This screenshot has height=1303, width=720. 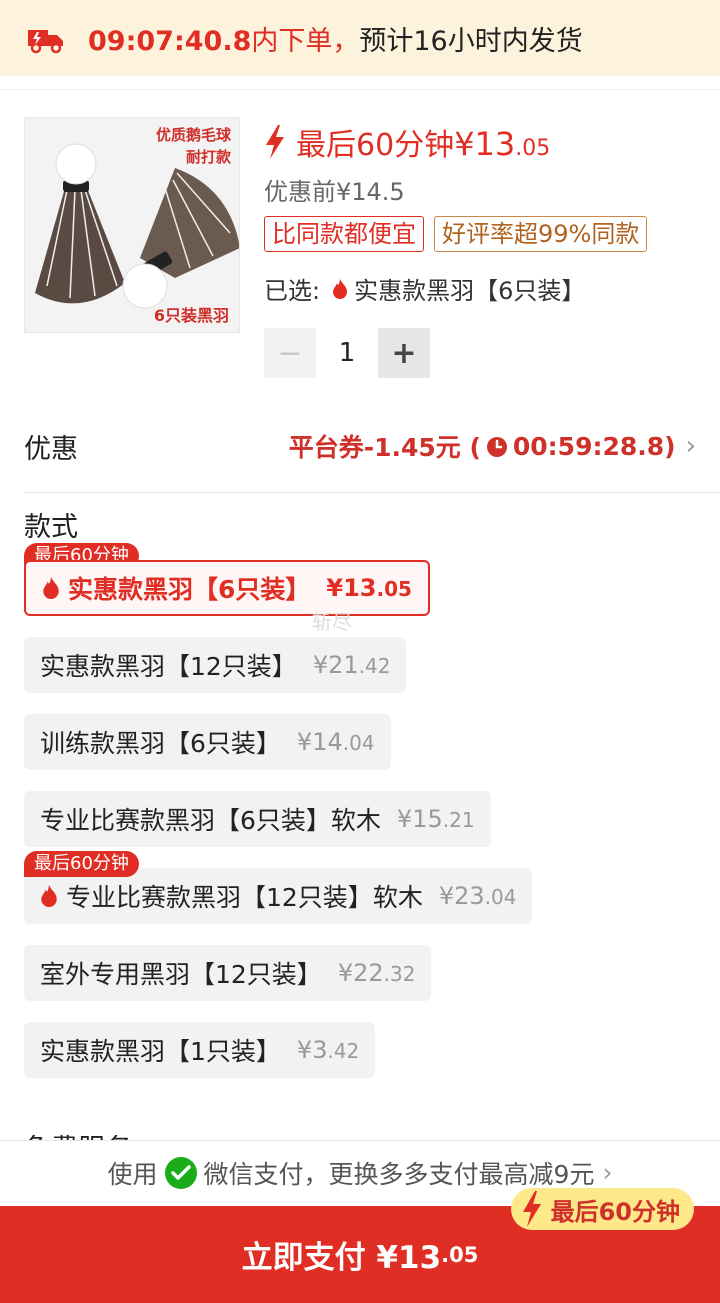 I want to click on coupon-value-prefix: 平台券-1.45元 (, so click(x=384, y=447).